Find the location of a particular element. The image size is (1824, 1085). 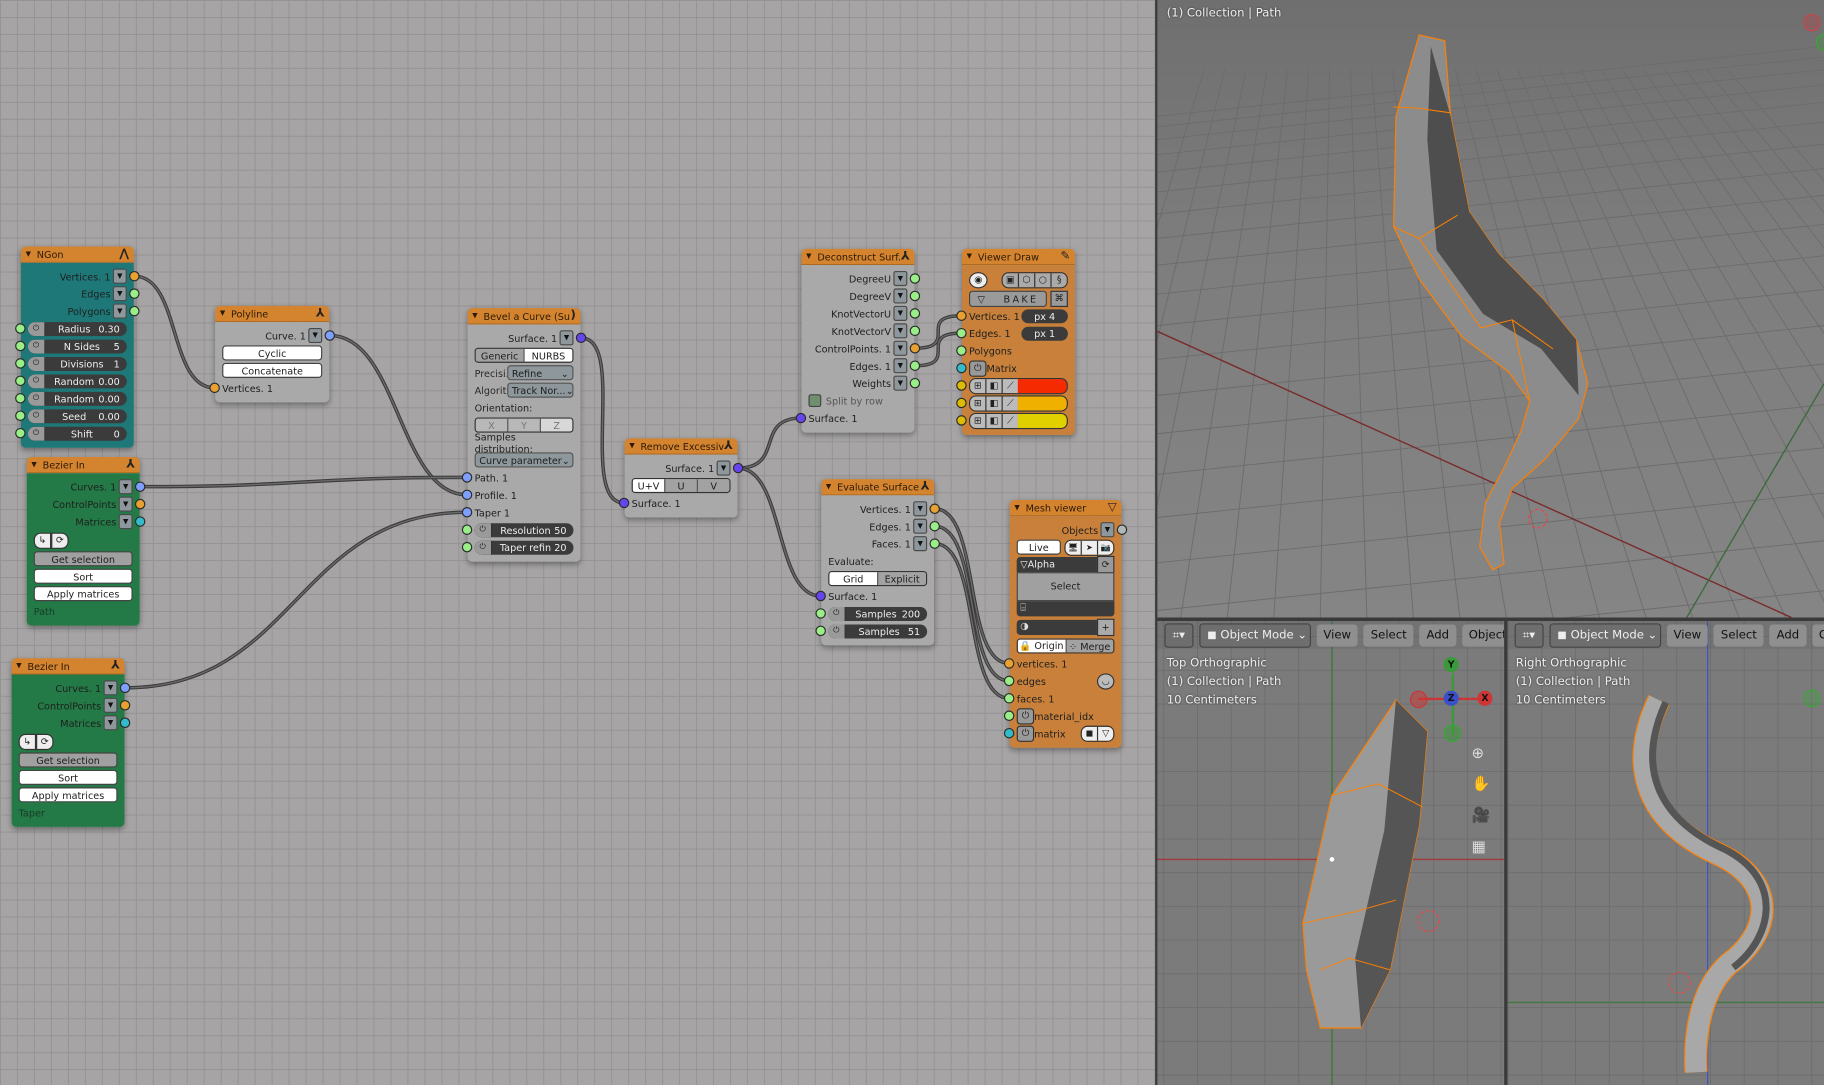

zoom-icon: ⊕ is located at coordinates (1478, 753).